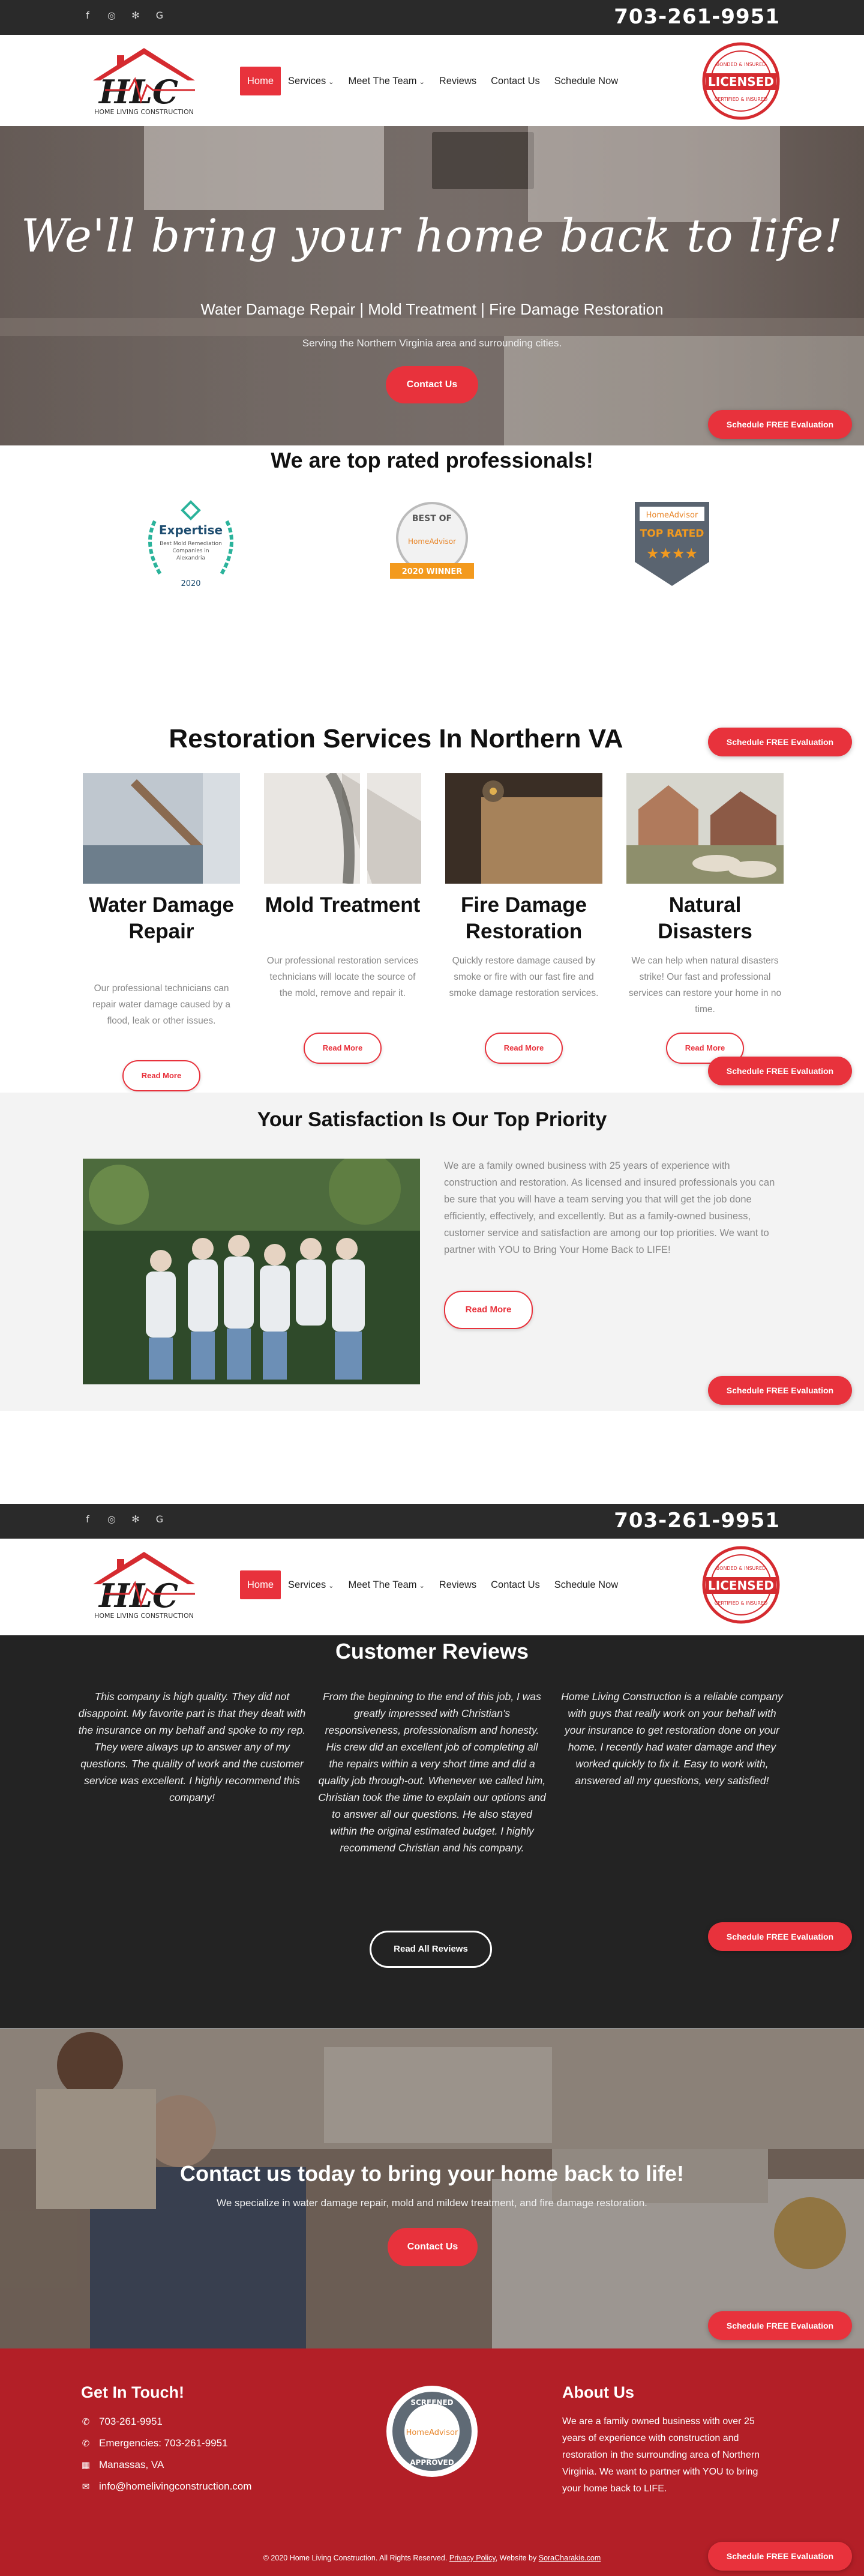  Describe the element at coordinates (672, 544) in the screenshot. I see `top-rated-award: HomeAdvisor TOP RATED ★★★★` at that location.